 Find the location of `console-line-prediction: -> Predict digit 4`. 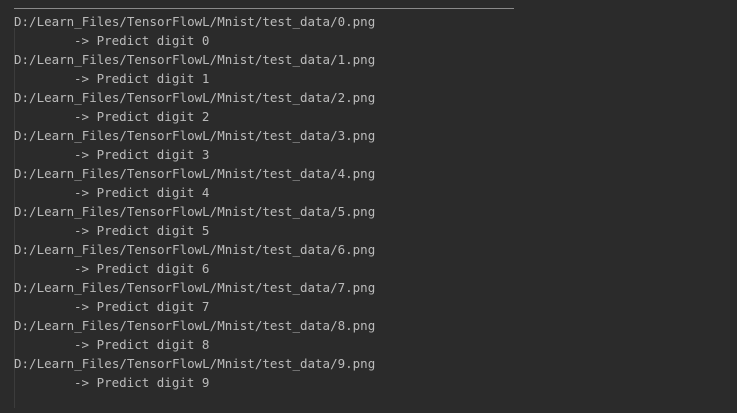

console-line-prediction: -> Predict digit 4 is located at coordinates (142, 192).